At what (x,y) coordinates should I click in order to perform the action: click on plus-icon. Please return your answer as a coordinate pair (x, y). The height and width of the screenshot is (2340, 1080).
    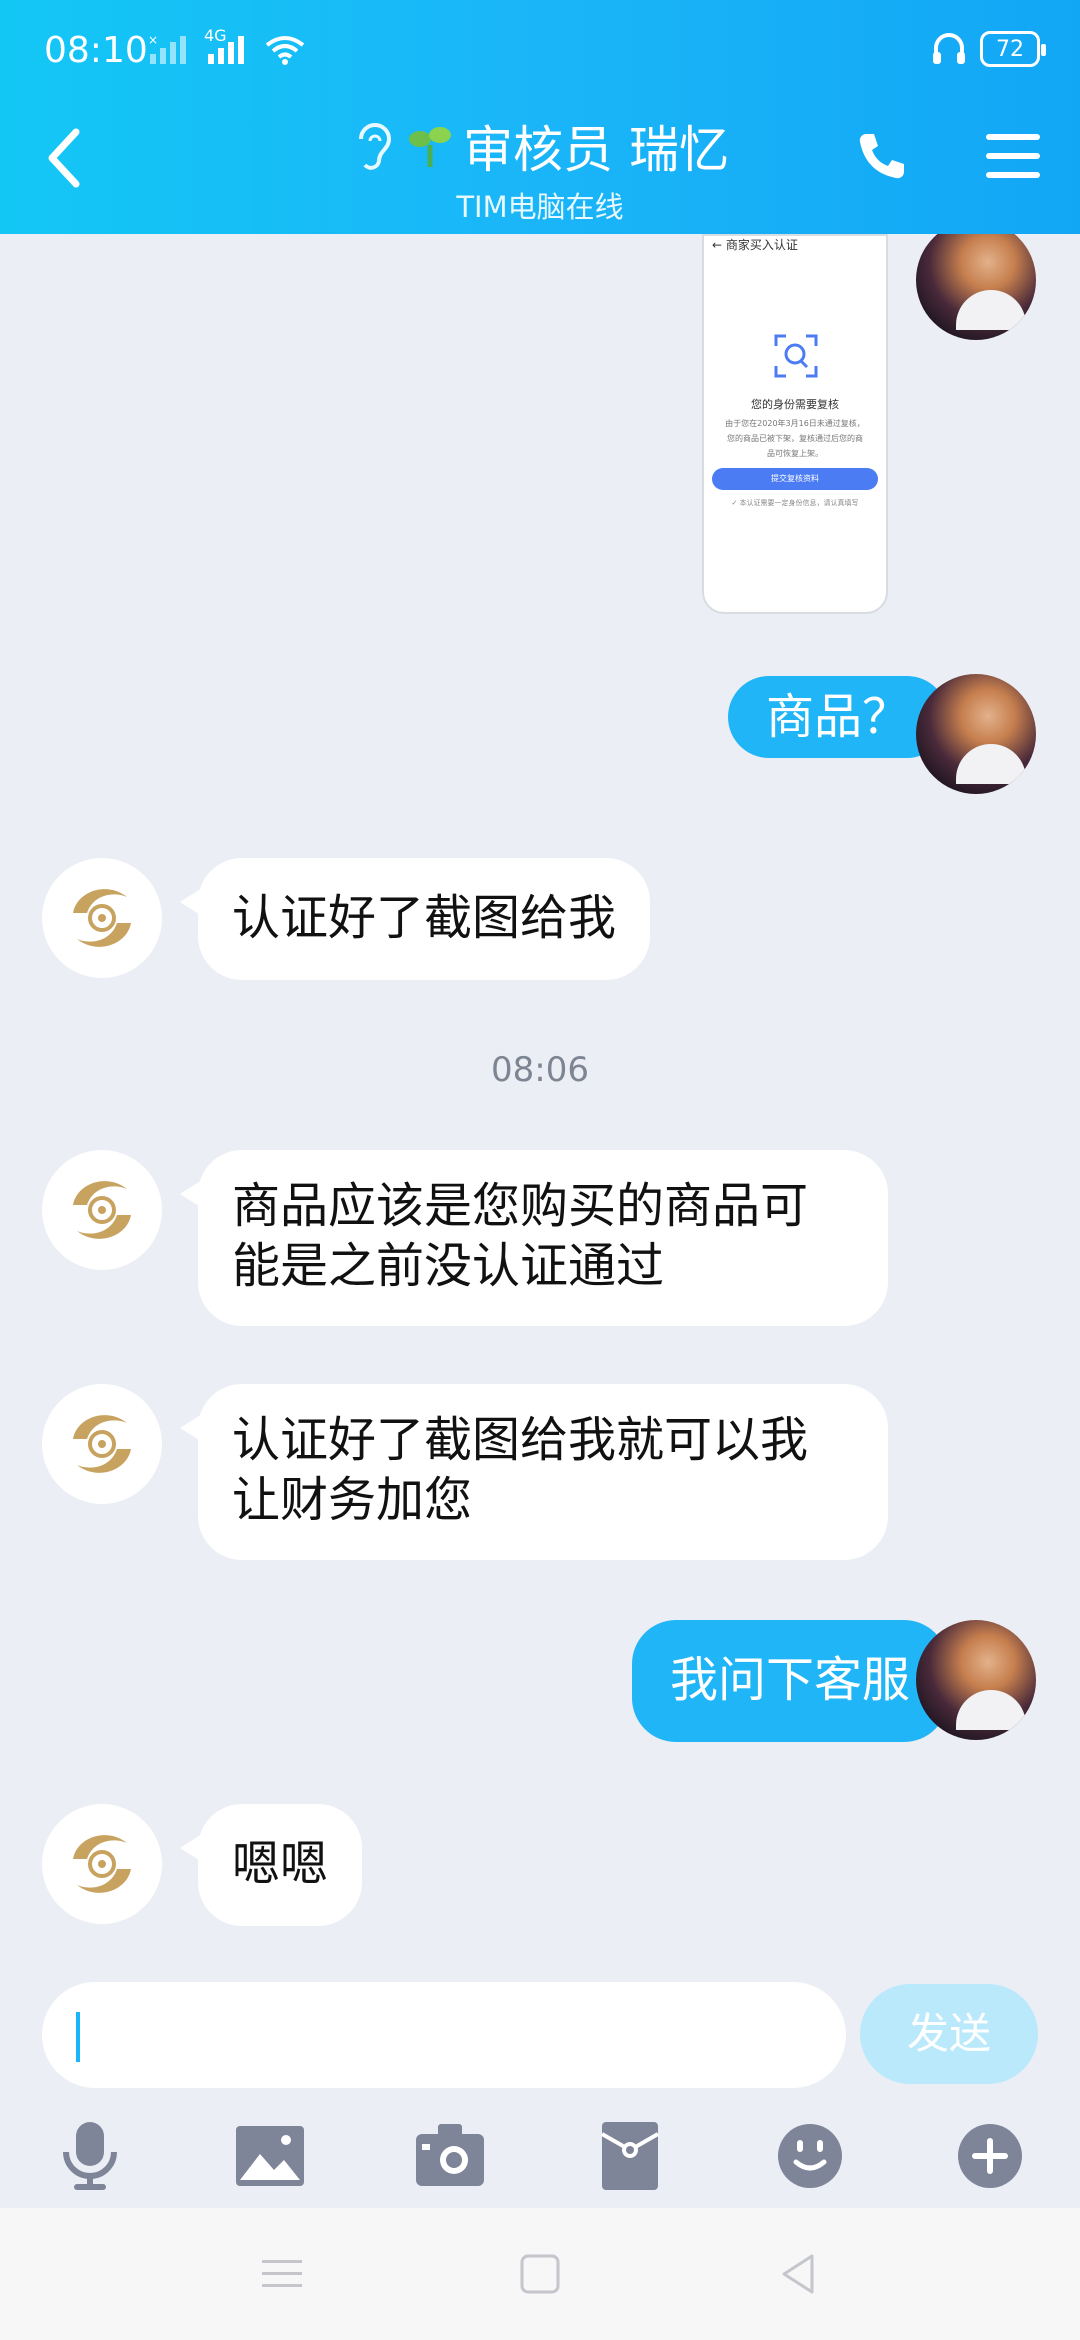
    Looking at the image, I should click on (990, 2156).